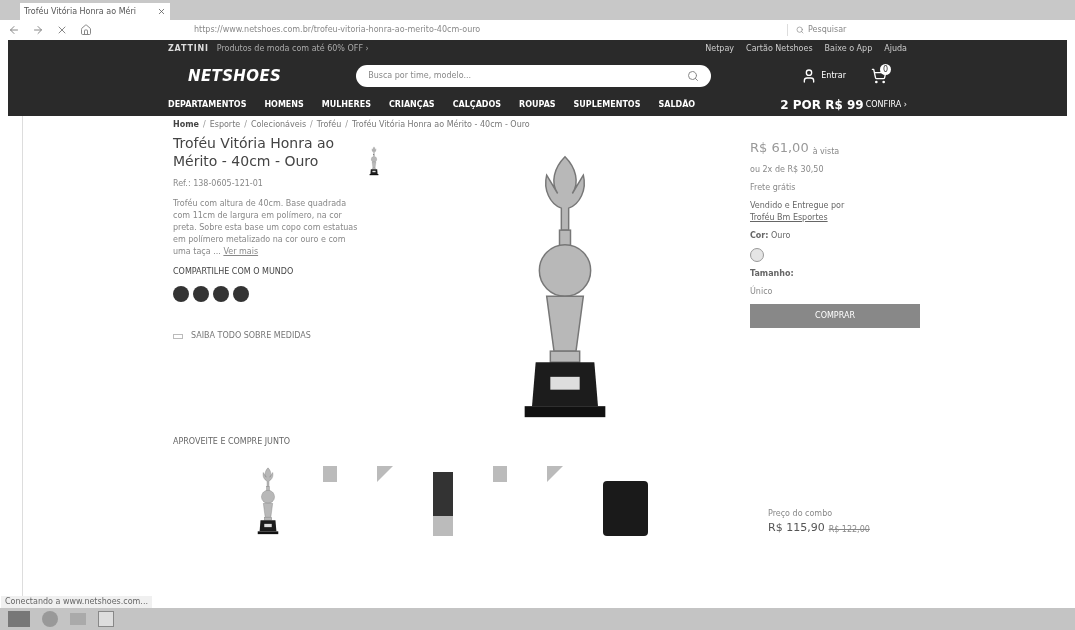 The height and width of the screenshot is (630, 1075). What do you see at coordinates (443, 504) in the screenshot?
I see `medal-image` at bounding box center [443, 504].